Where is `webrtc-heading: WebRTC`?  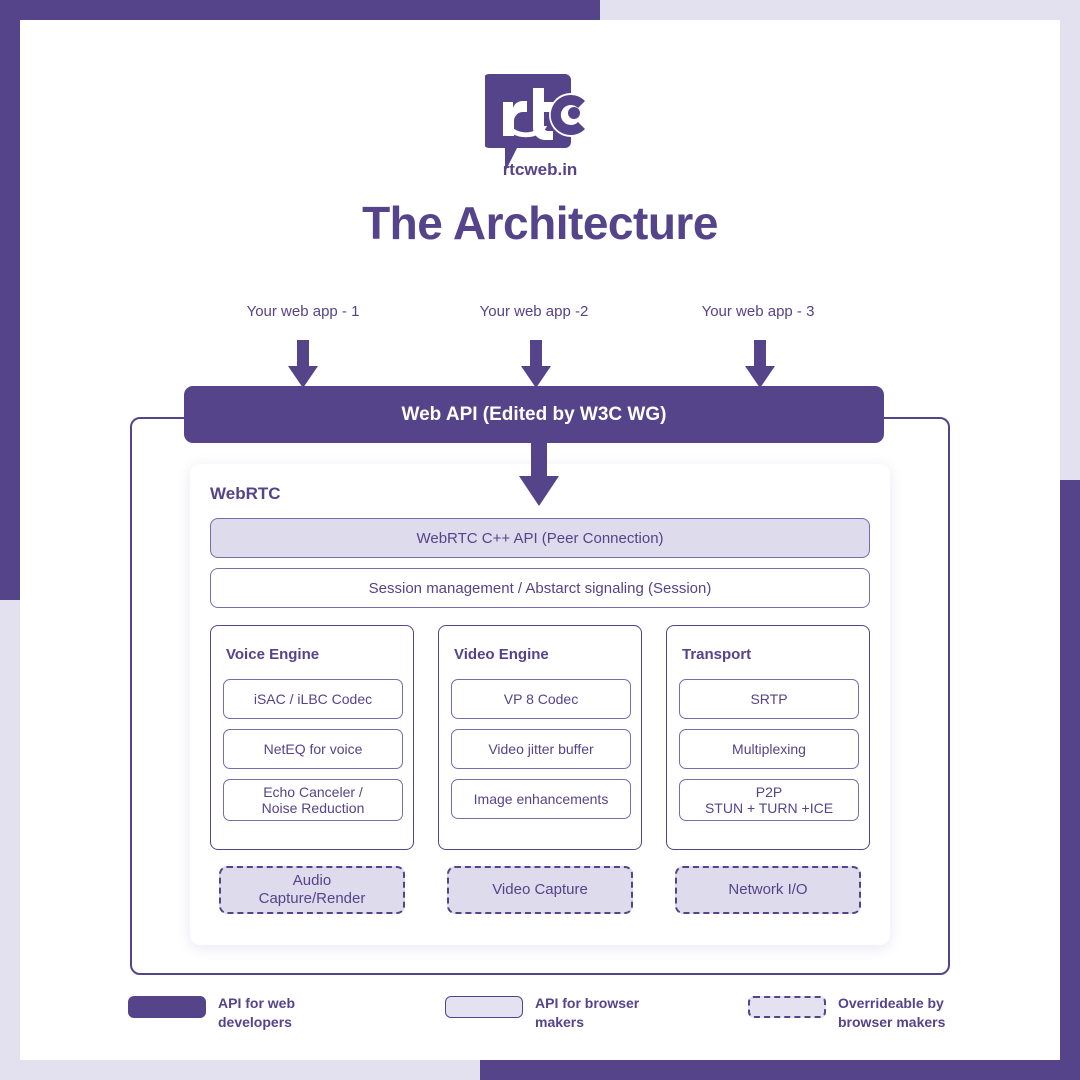
webrtc-heading: WebRTC is located at coordinates (245, 493).